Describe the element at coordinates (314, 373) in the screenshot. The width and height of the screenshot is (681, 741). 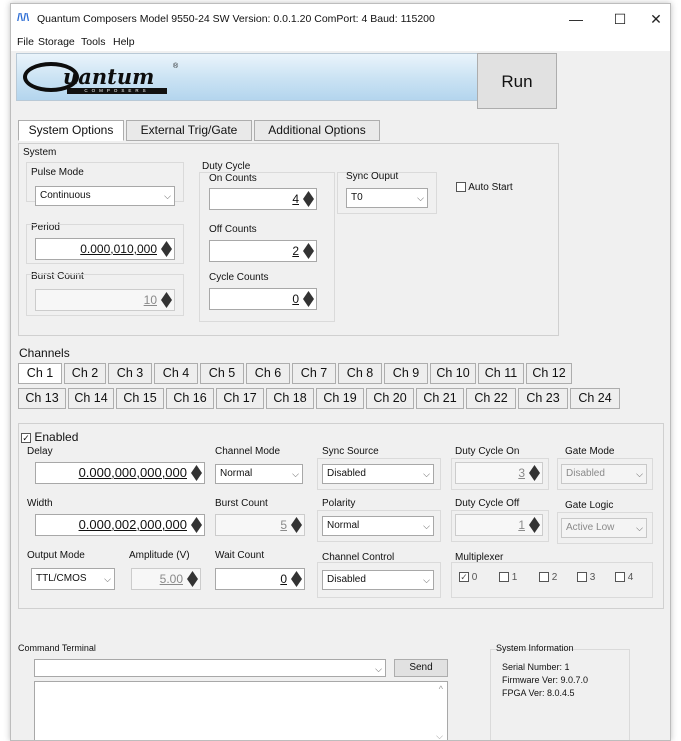
I see `channel-tab-ch7: Ch 7` at that location.